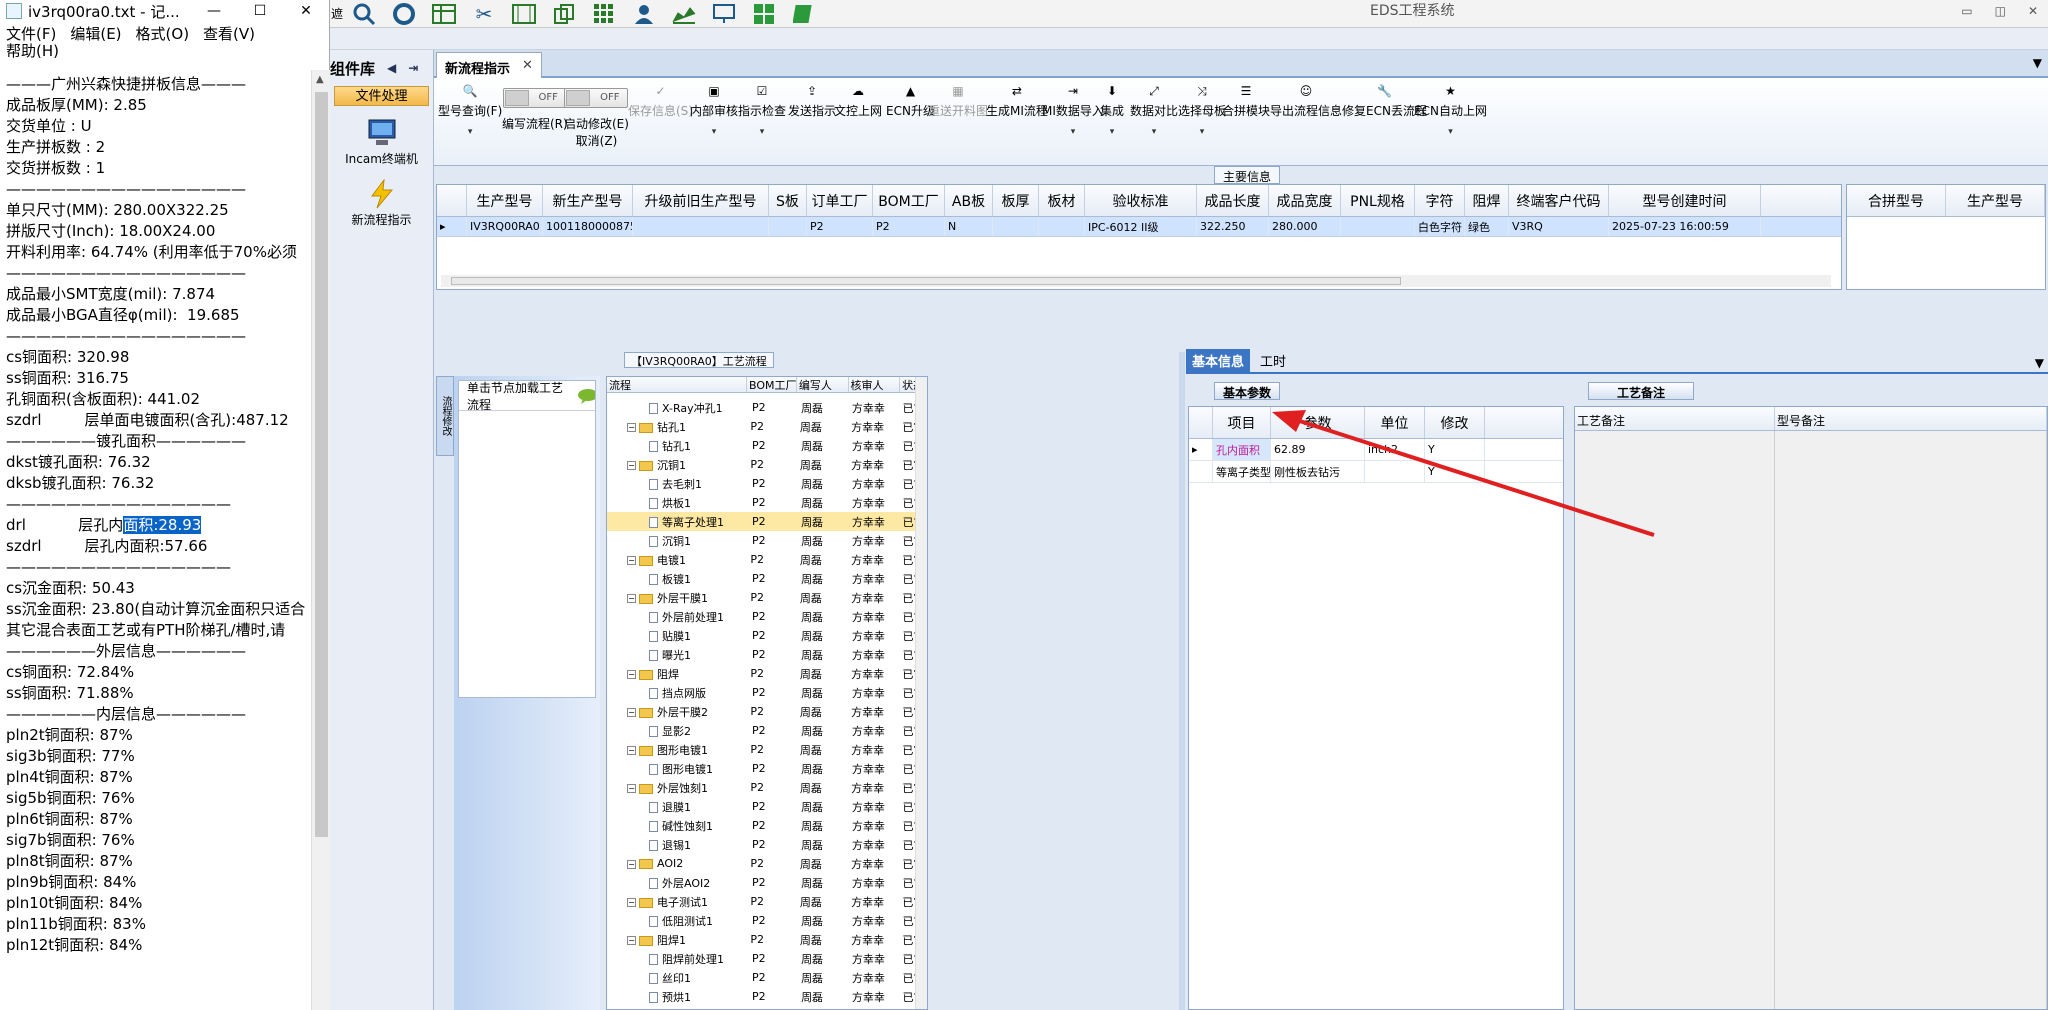 The height and width of the screenshot is (1010, 2048). I want to click on tree-row: 丝印1P2周磊方幸幸已审核, so click(767, 977).